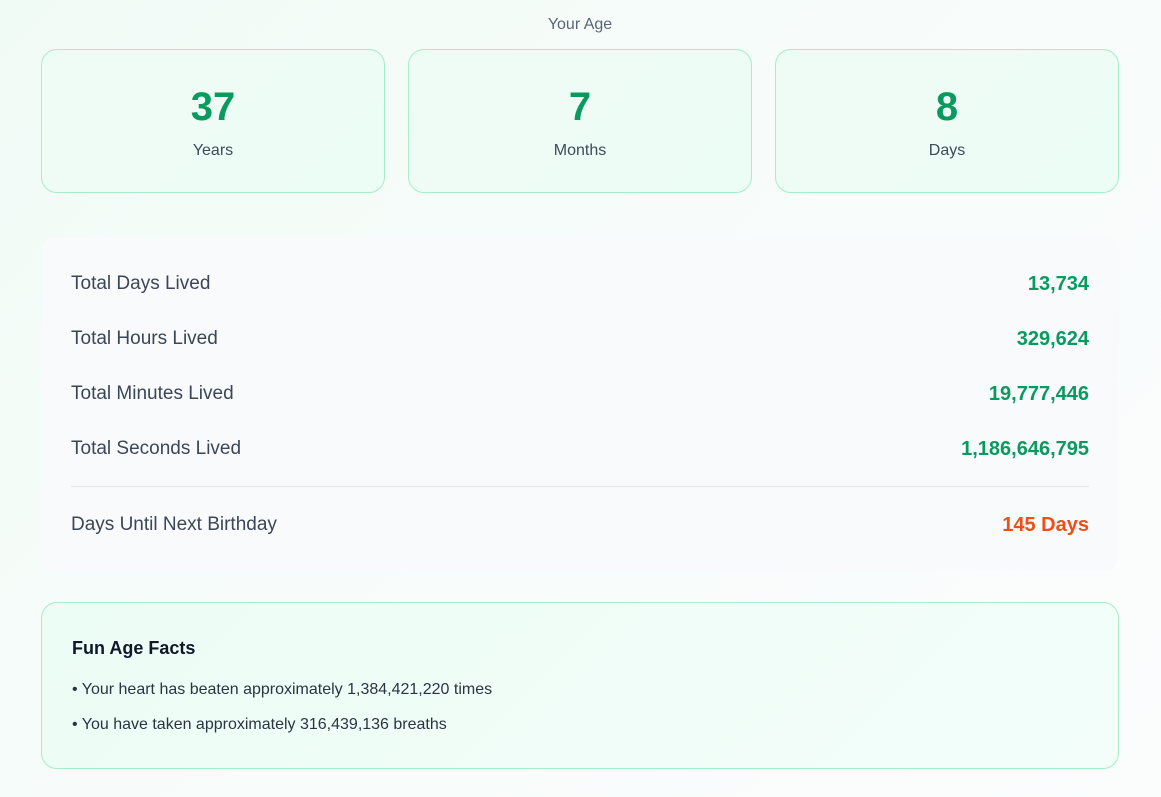 The width and height of the screenshot is (1161, 797). Describe the element at coordinates (156, 448) in the screenshot. I see `total-seconds-label: Total Seconds Lived` at that location.